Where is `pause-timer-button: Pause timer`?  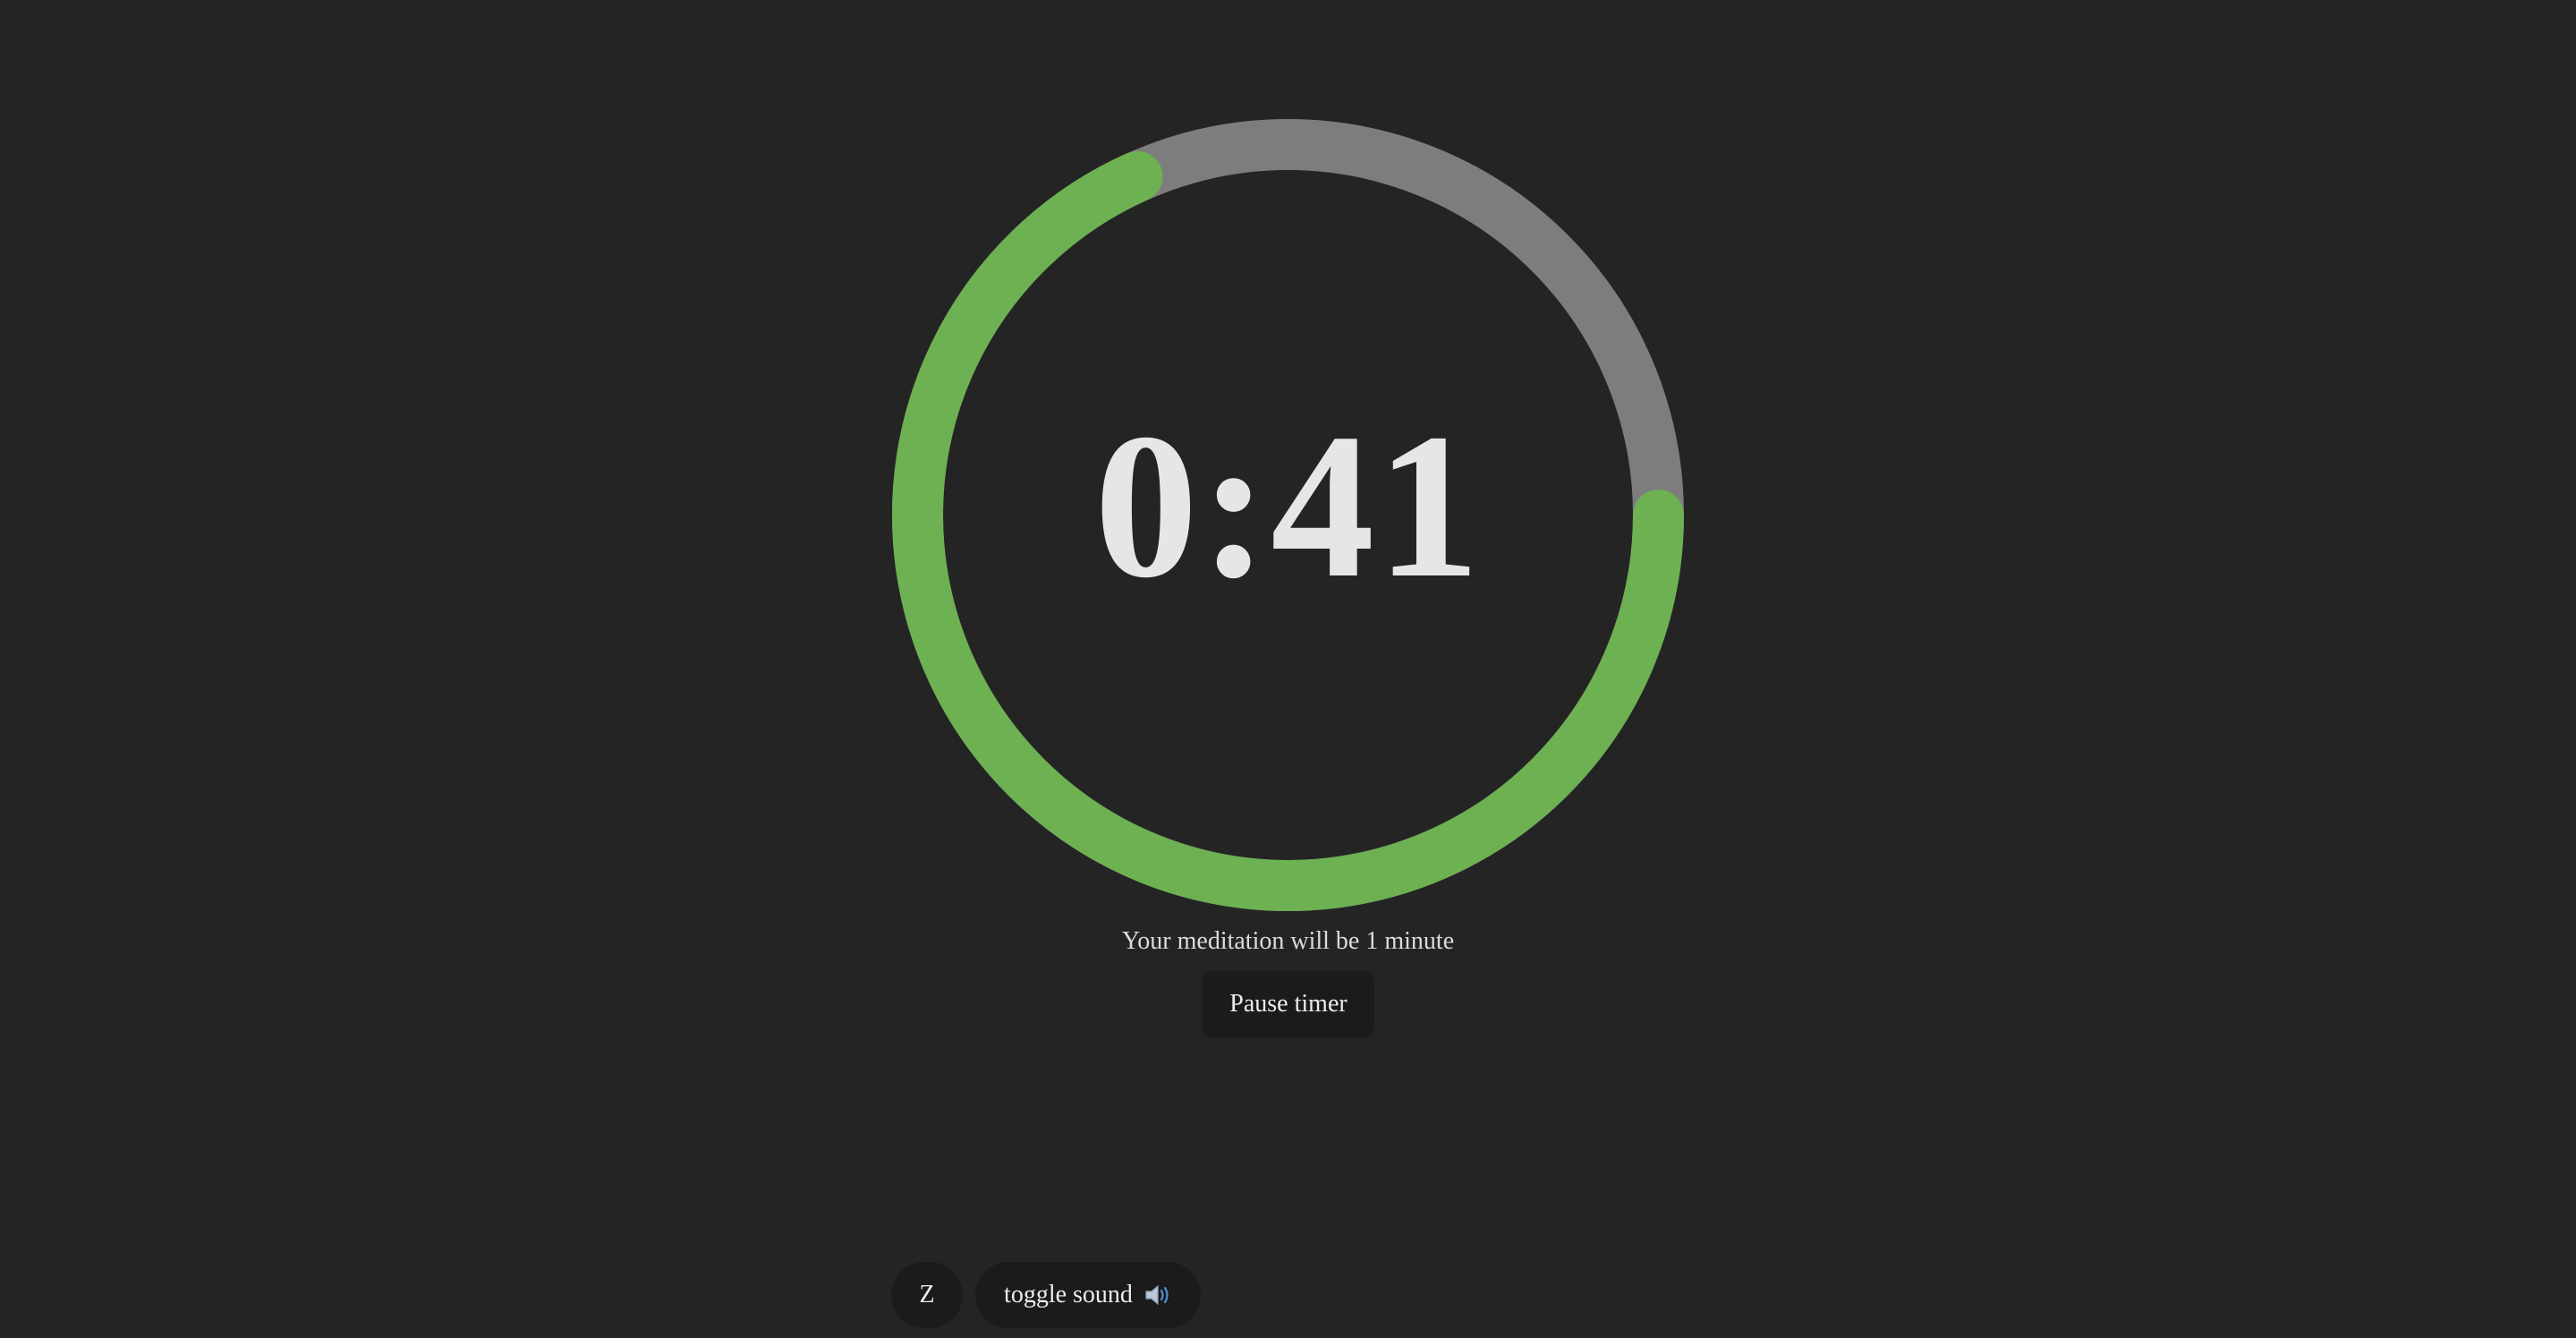
pause-timer-button: Pause timer is located at coordinates (1288, 1004).